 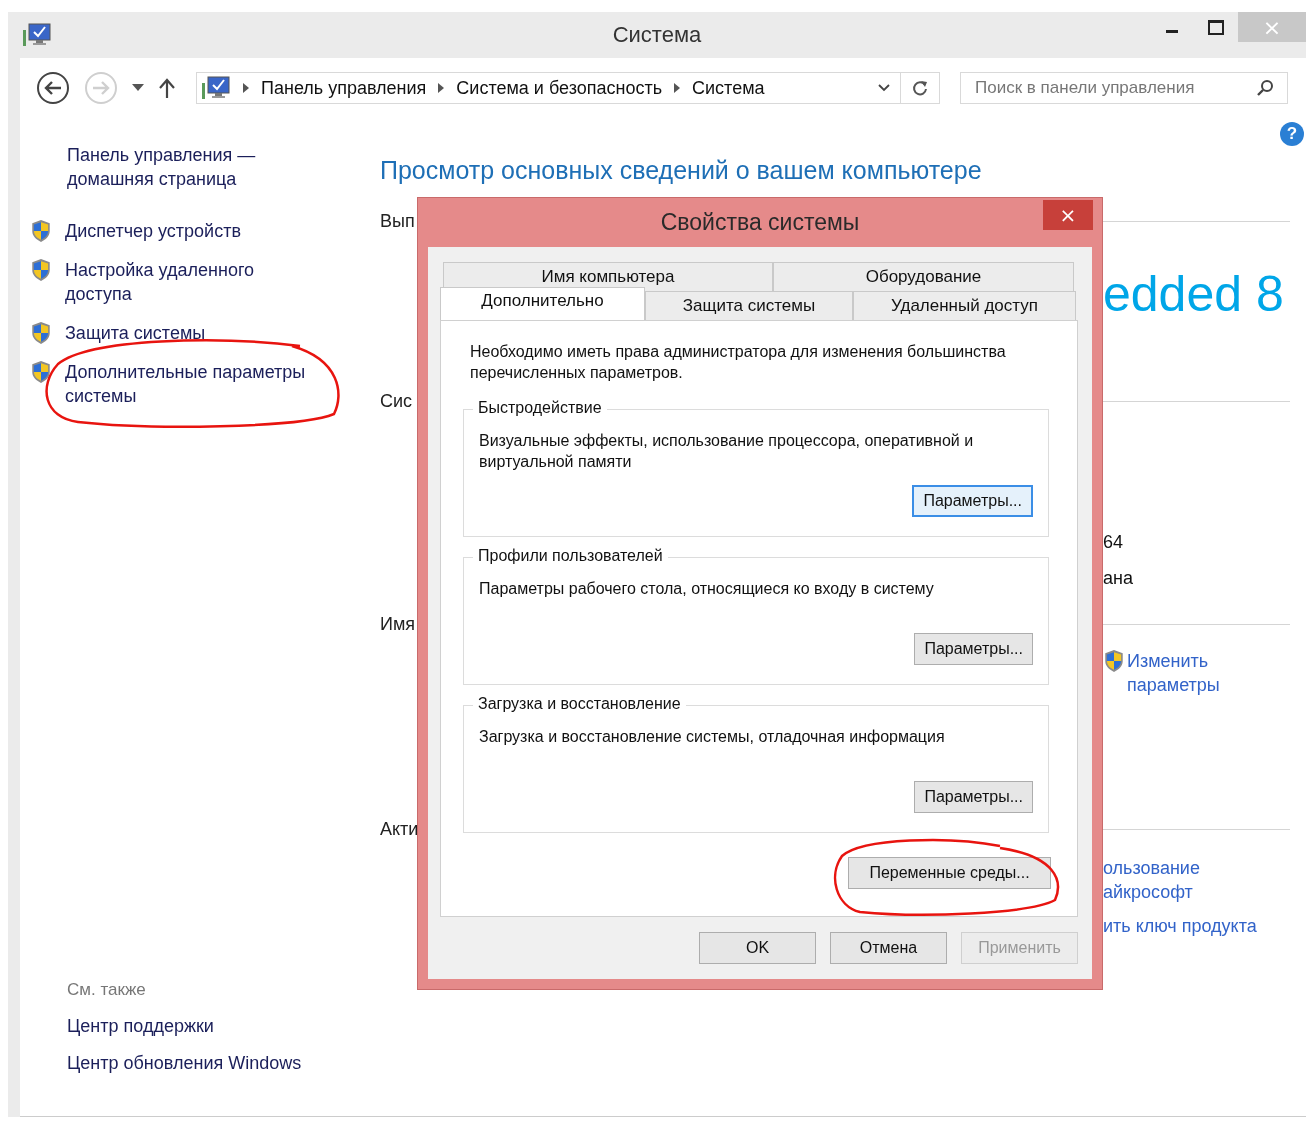 What do you see at coordinates (167, 88) in the screenshot?
I see `up-arrow-icon` at bounding box center [167, 88].